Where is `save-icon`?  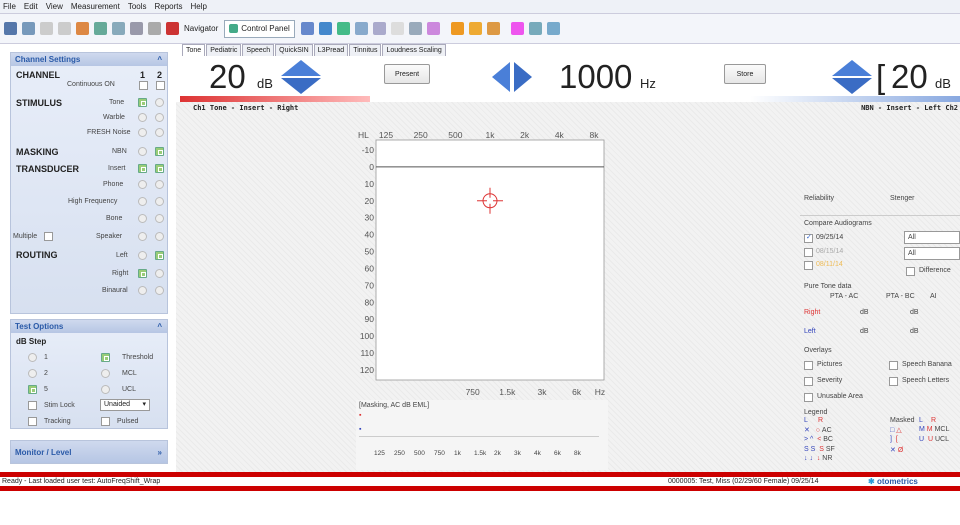
save-icon is located at coordinates (10, 28).